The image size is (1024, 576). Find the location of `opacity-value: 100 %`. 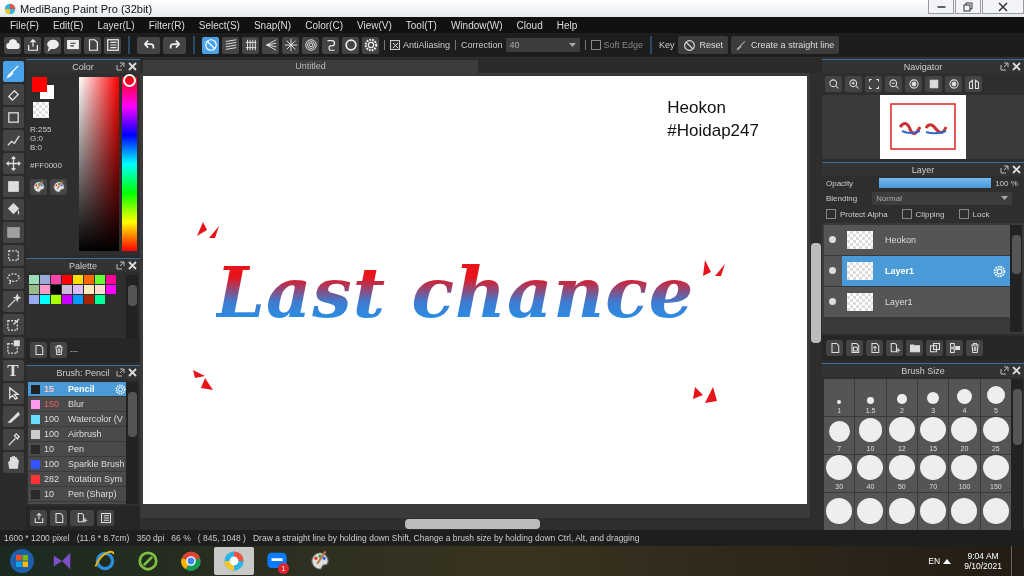

opacity-value: 100 % is located at coordinates (1006, 183).